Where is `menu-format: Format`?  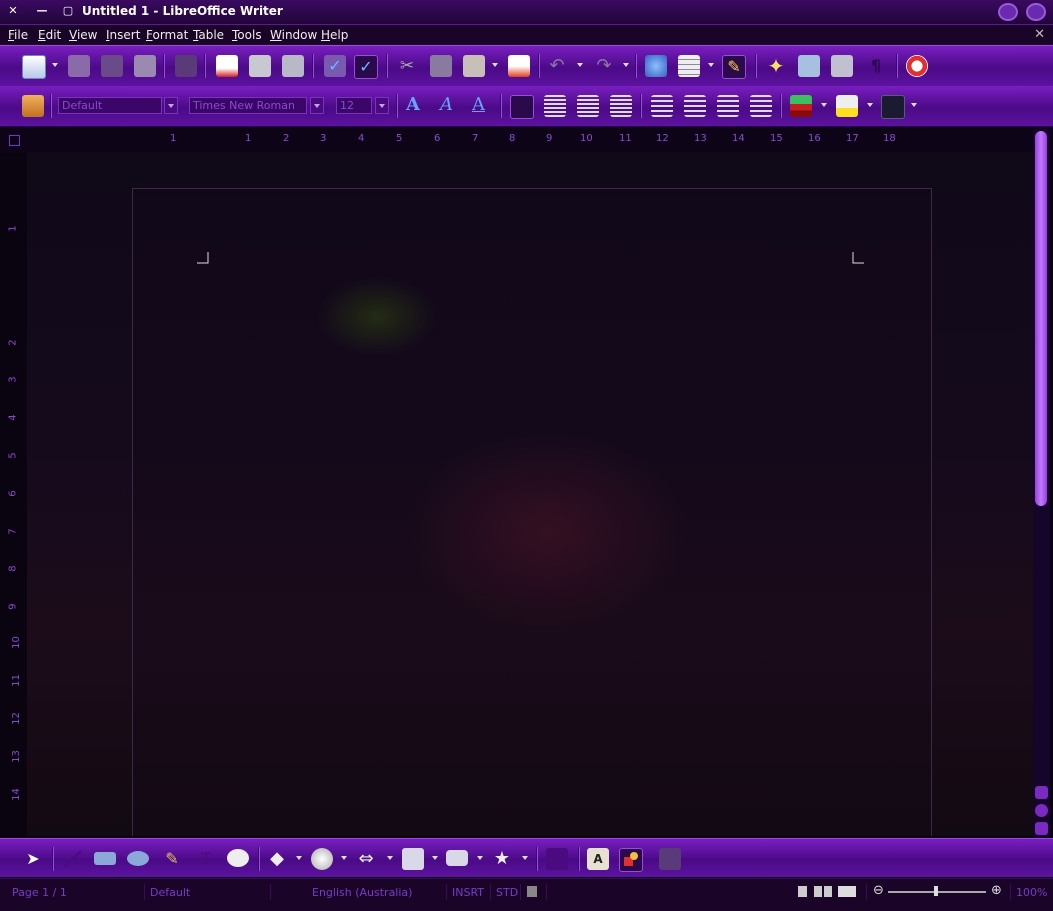 menu-format: Format is located at coordinates (167, 35).